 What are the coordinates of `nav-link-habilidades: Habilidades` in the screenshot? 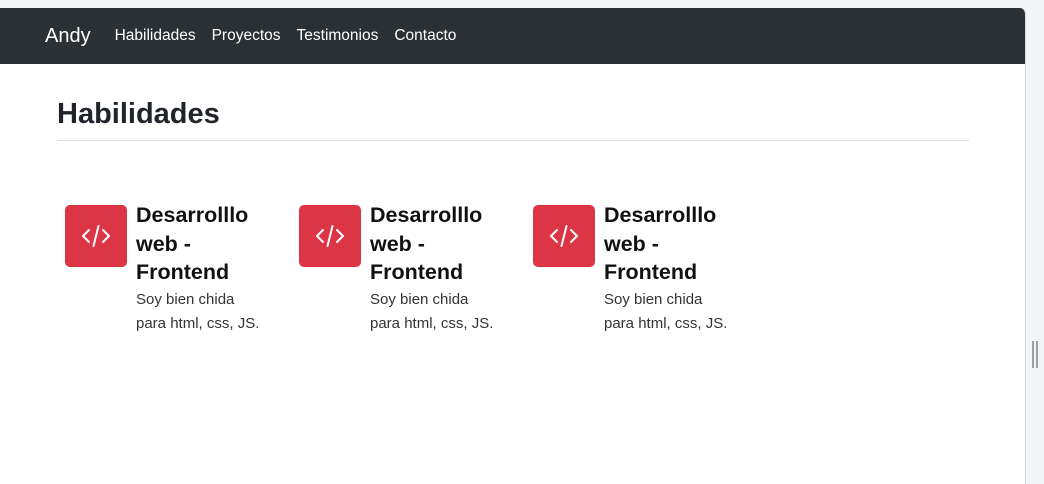 It's located at (155, 36).